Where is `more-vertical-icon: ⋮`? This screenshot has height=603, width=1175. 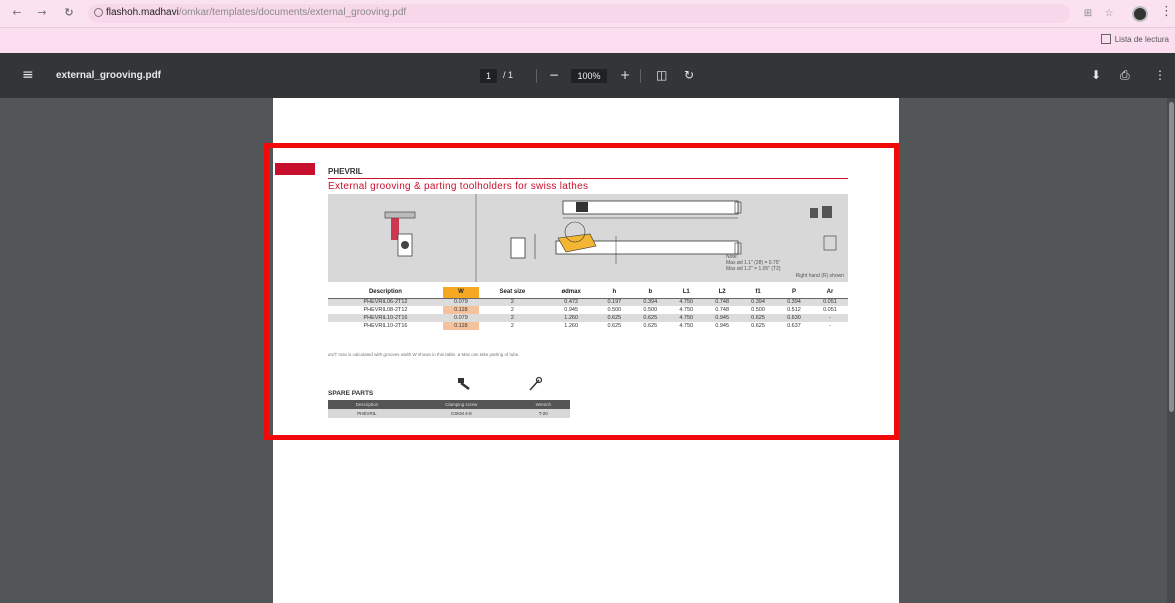 more-vertical-icon: ⋮ is located at coordinates (1166, 11).